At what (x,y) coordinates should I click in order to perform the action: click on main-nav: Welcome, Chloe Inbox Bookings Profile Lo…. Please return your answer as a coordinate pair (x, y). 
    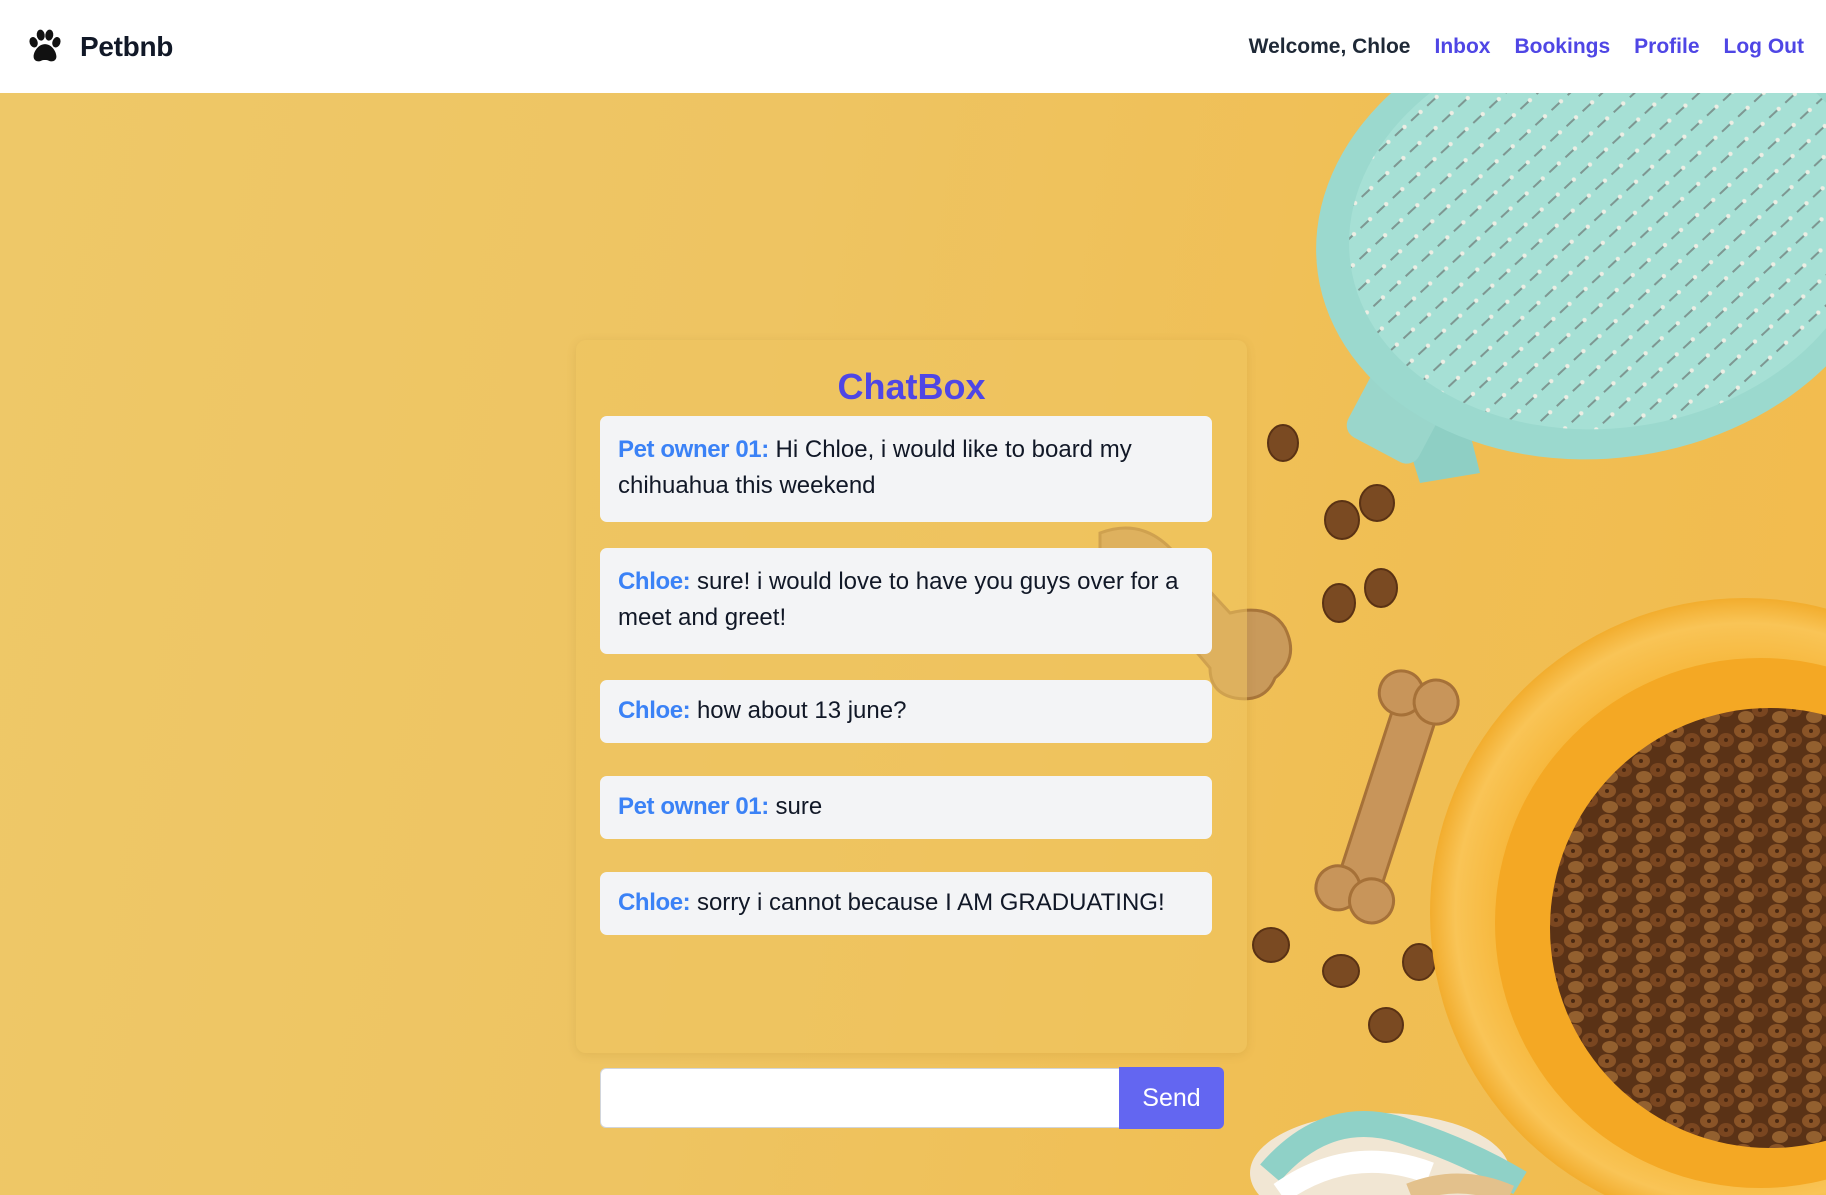
    Looking at the image, I should click on (1526, 46).